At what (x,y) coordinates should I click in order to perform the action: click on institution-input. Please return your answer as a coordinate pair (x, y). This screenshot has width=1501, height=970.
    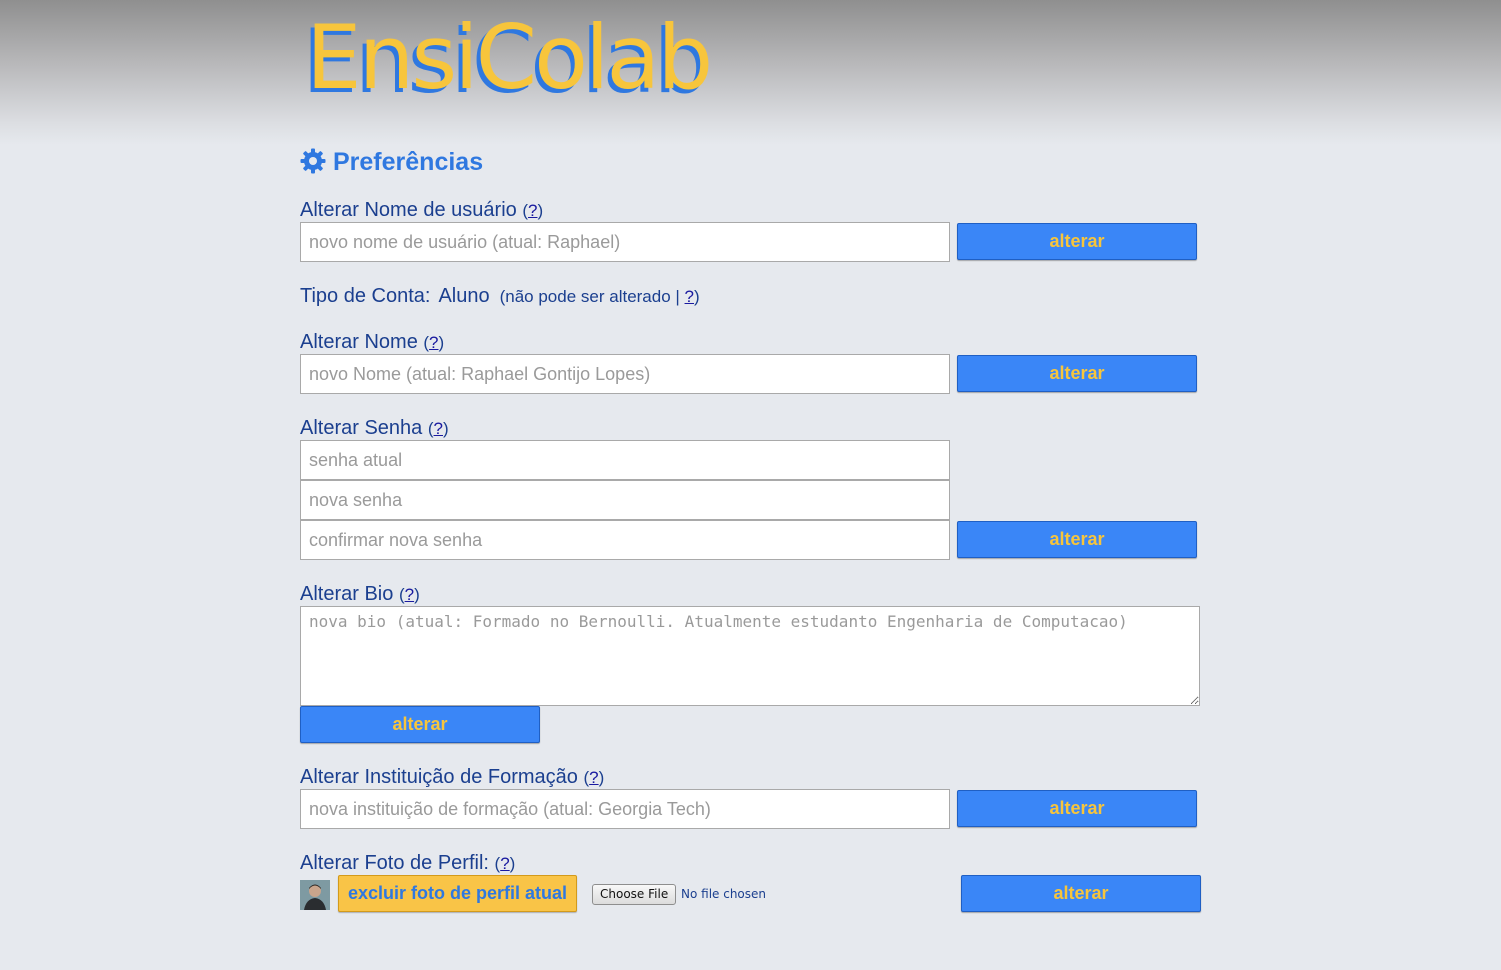
    Looking at the image, I should click on (625, 809).